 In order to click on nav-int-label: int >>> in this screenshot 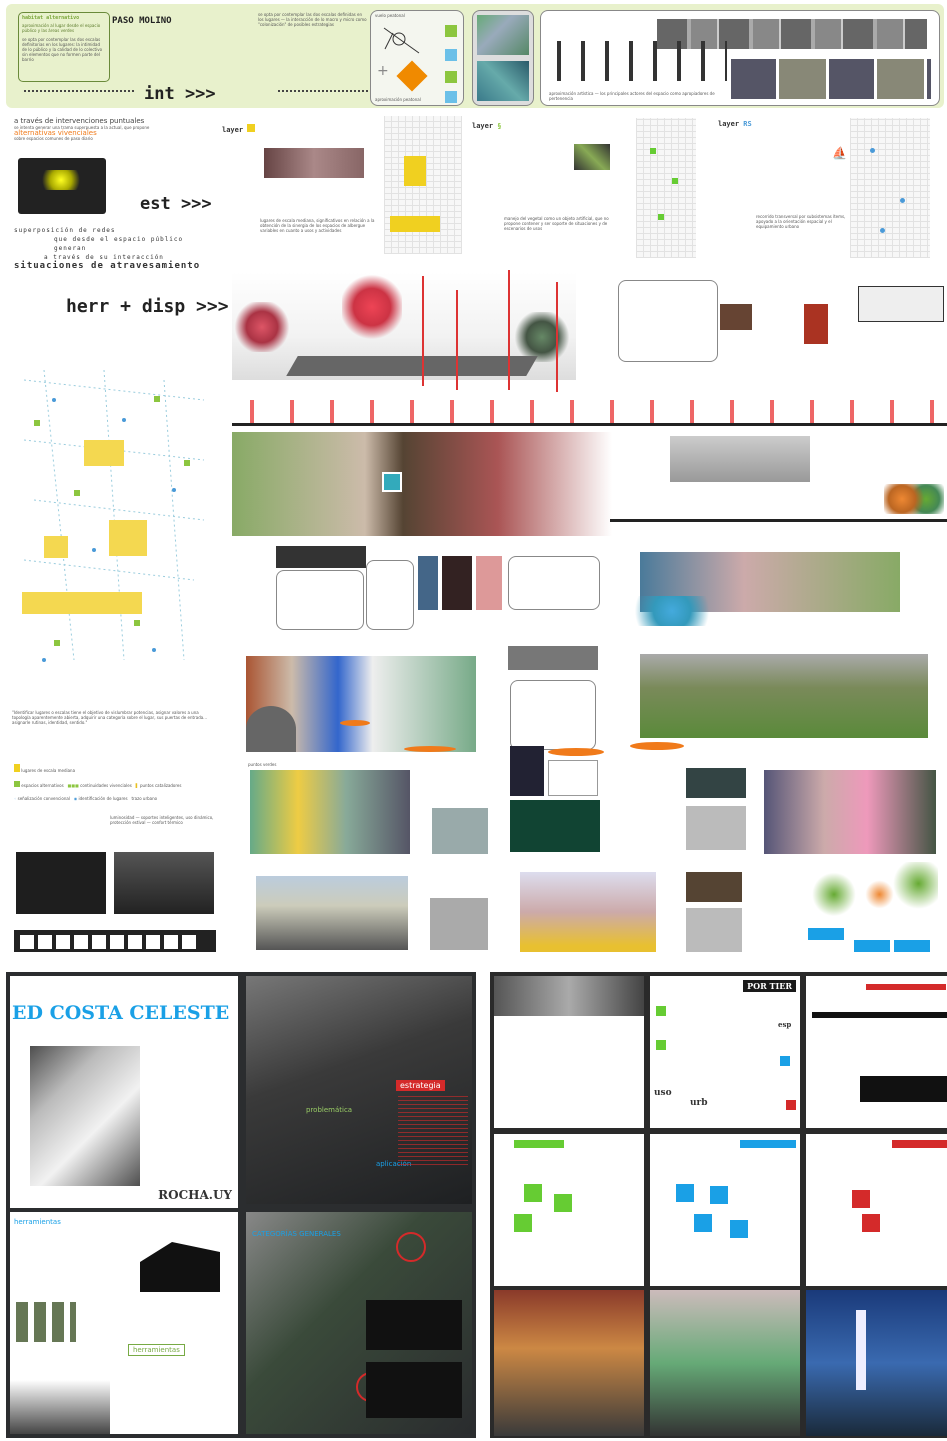, I will do `click(180, 94)`.